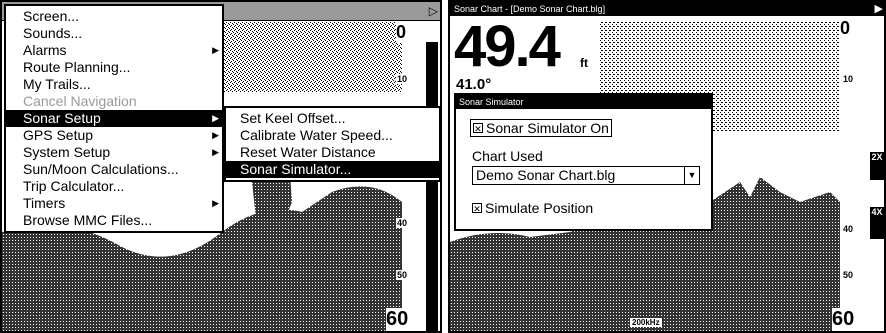  What do you see at coordinates (332, 152) in the screenshot?
I see `submenu-item-reset-water-distance: Reset Water Distance` at bounding box center [332, 152].